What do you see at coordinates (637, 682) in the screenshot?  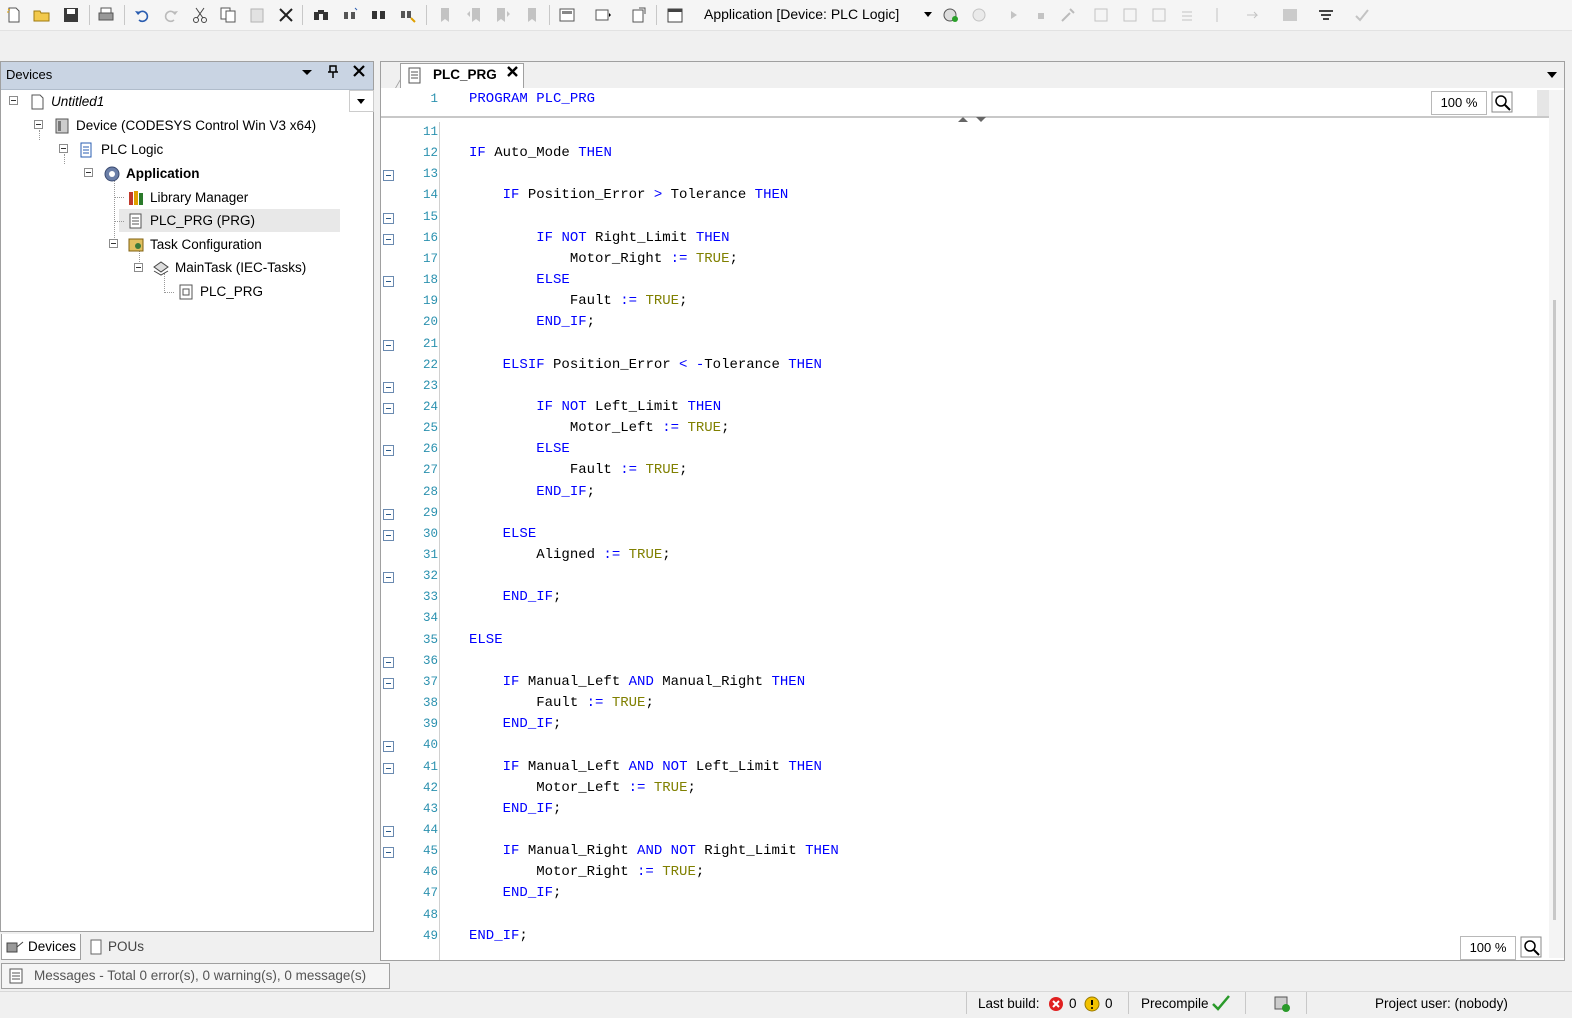 I see `code-line: IF Manual_Left AND Manual_Right THEN` at bounding box center [637, 682].